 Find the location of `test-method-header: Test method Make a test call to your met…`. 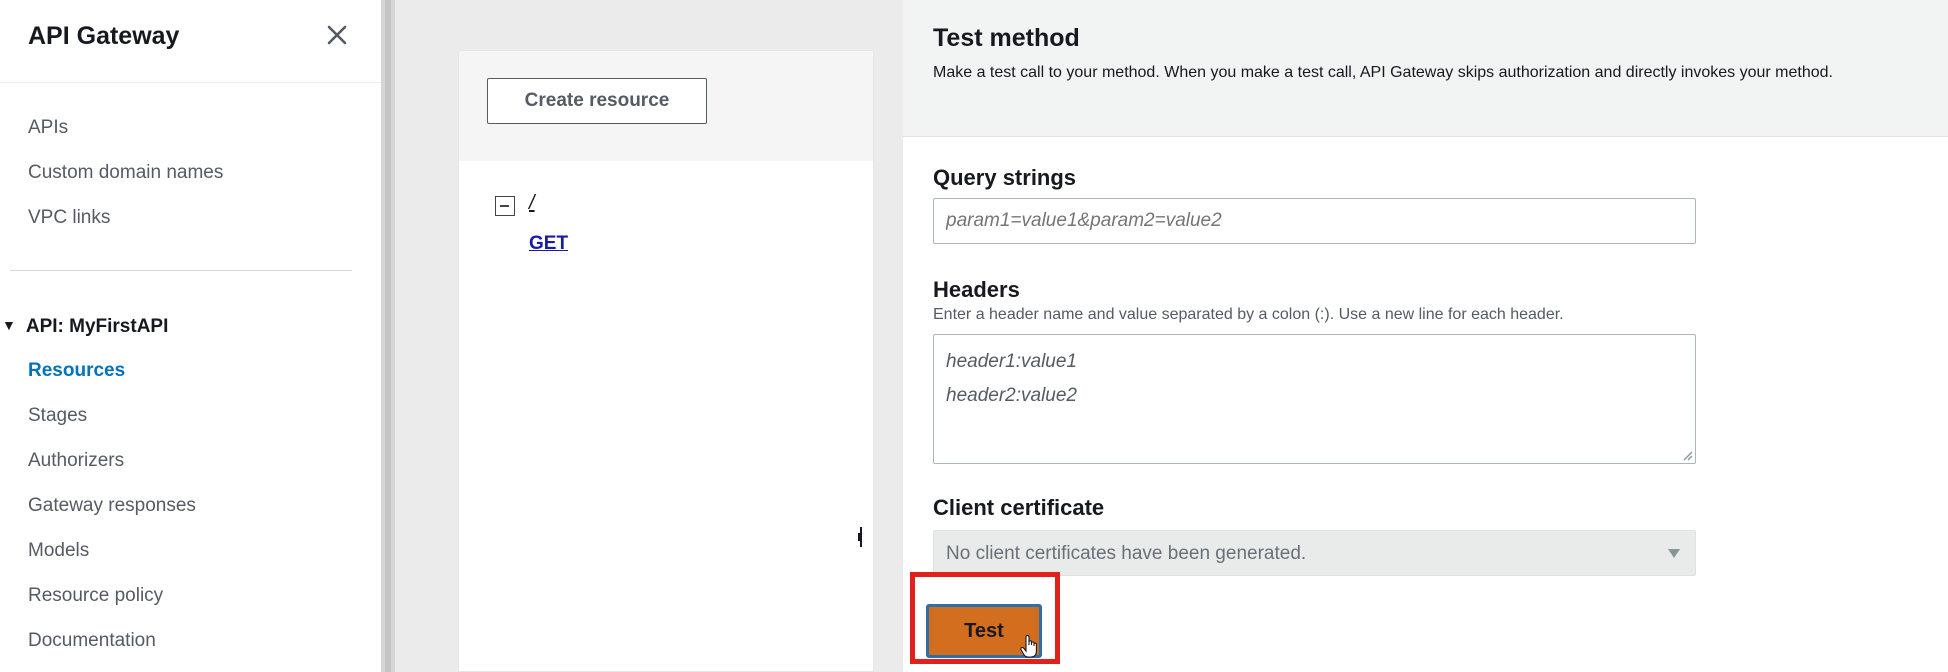

test-method-header: Test method Make a test call to your met… is located at coordinates (1425, 68).